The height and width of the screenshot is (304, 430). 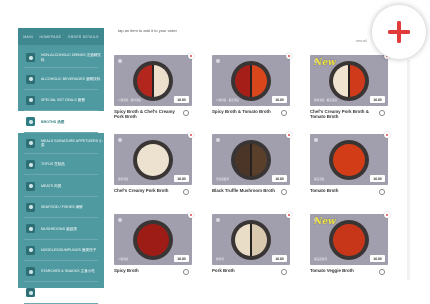 I want to click on broth-image: 川辣汤底 · 猪骨汤底 16.80, so click(x=153, y=80).